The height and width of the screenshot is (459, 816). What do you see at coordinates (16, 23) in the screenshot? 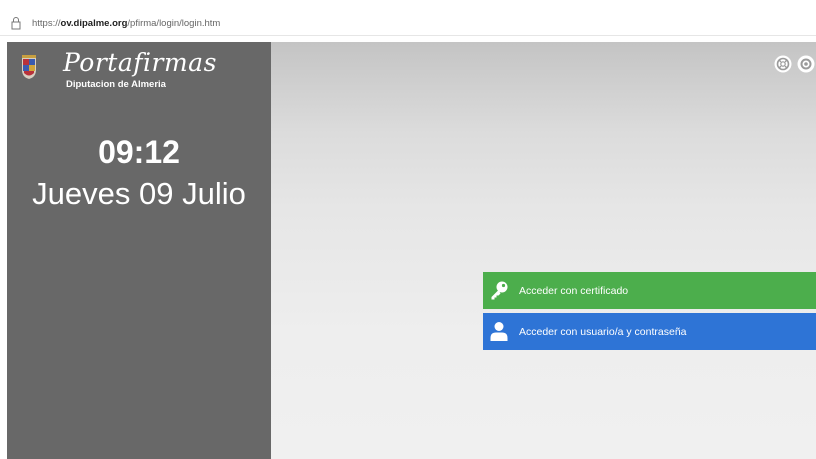
I see `lock-icon` at bounding box center [16, 23].